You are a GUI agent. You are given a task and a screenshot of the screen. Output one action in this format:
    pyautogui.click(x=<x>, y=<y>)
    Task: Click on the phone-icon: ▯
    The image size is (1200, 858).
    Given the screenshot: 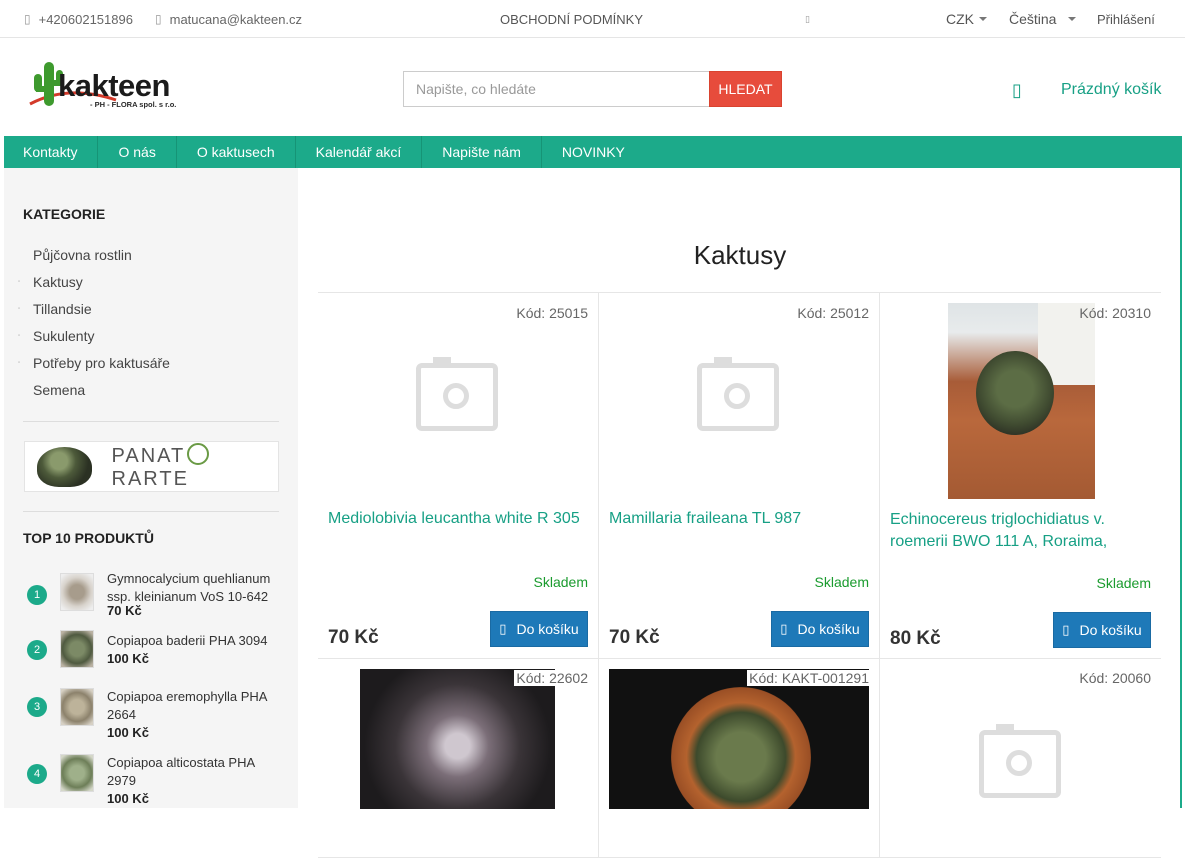 What is the action you would take?
    pyautogui.click(x=27, y=19)
    